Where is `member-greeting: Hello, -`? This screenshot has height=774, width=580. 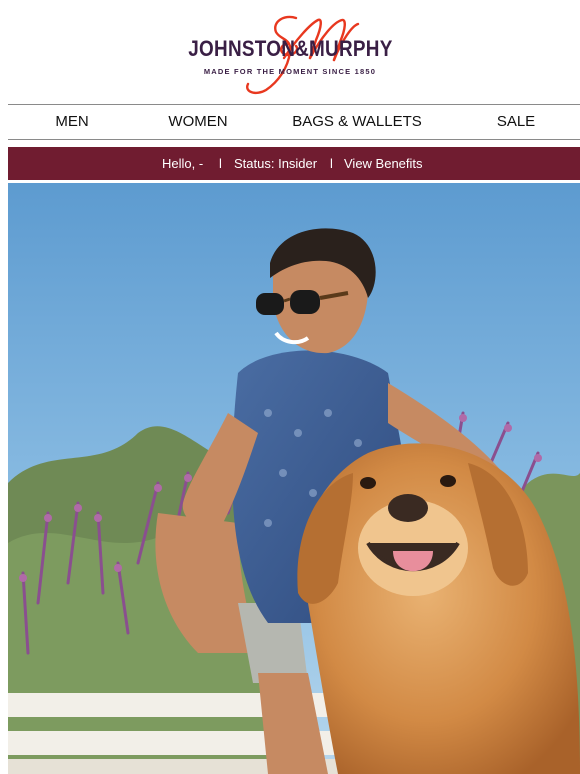 member-greeting: Hello, - is located at coordinates (183, 163).